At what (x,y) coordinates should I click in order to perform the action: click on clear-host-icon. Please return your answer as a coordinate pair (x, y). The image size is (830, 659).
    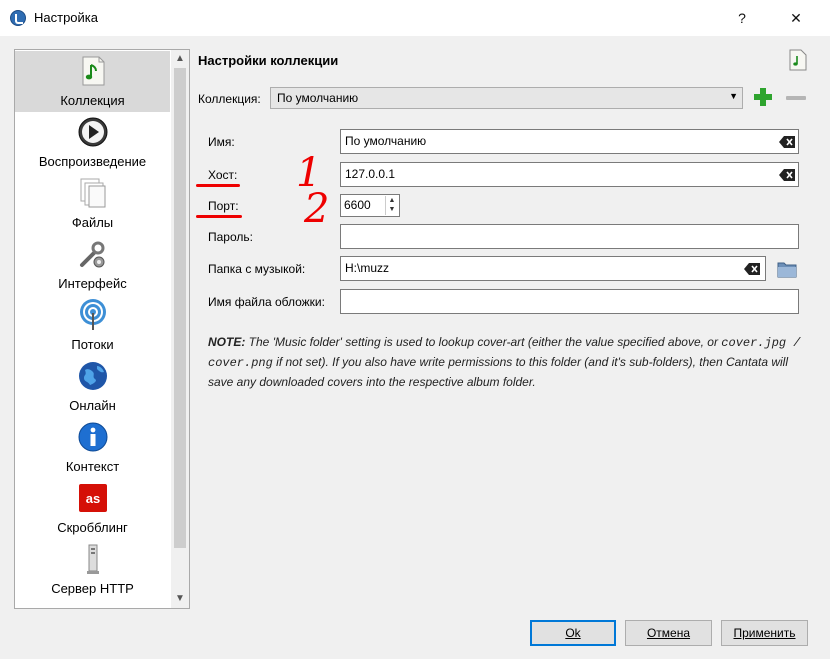
    Looking at the image, I should click on (787, 175).